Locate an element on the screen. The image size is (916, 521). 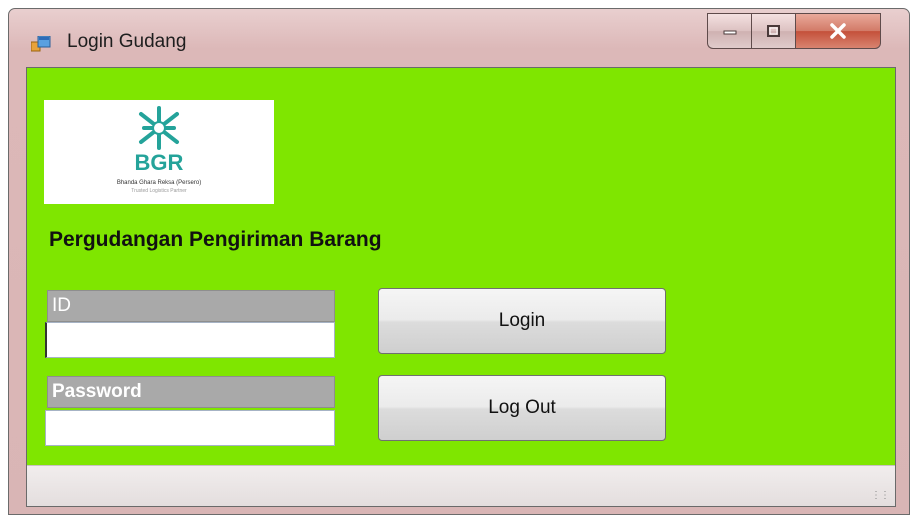
password-input is located at coordinates (190, 428).